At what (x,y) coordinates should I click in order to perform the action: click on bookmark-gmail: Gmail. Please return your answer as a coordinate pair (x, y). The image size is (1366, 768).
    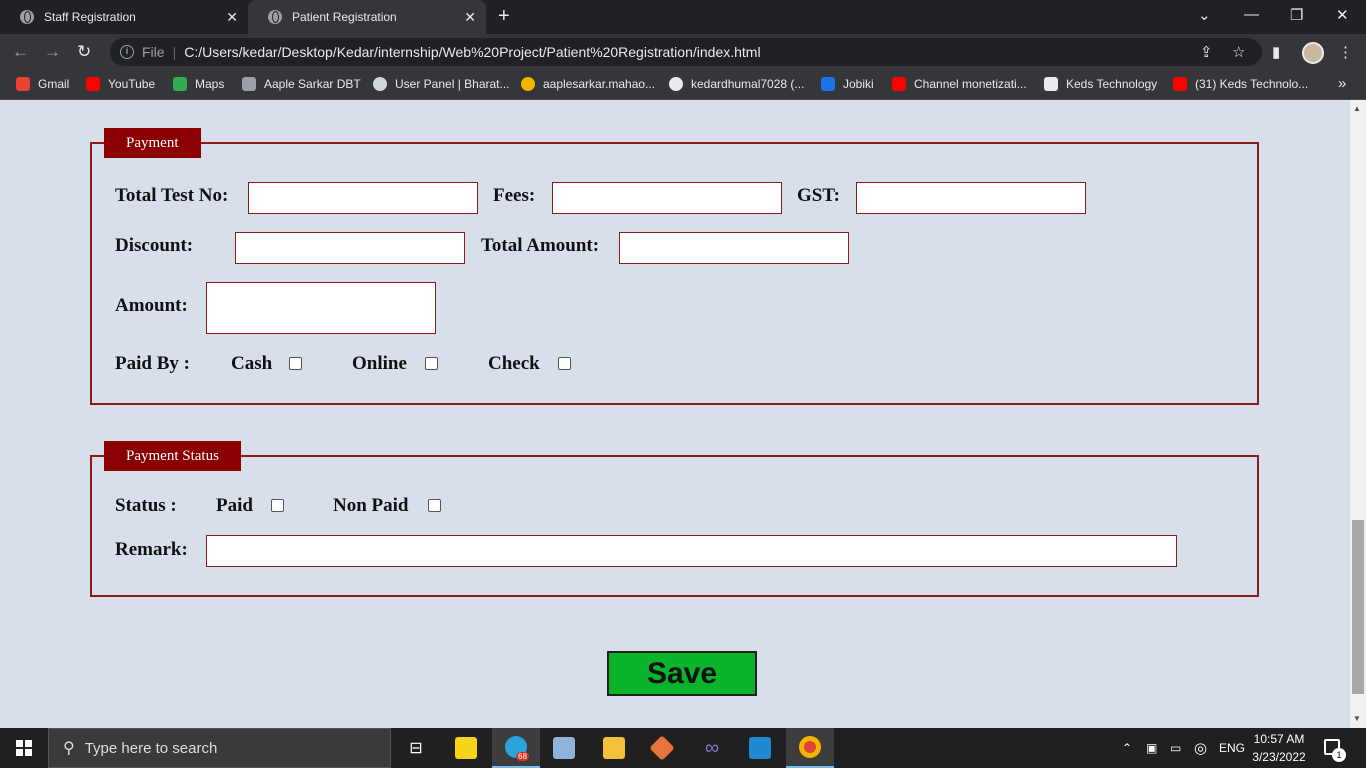
    Looking at the image, I should click on (42, 84).